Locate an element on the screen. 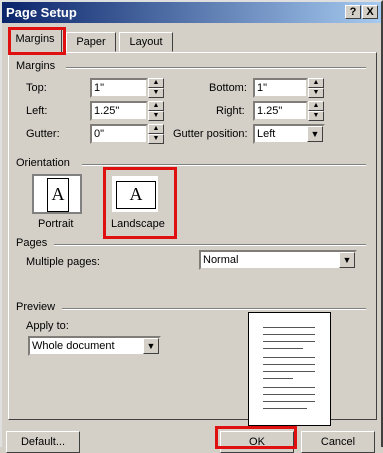 This screenshot has height=453, width=383. preview-section-label: Preview is located at coordinates (36, 307).